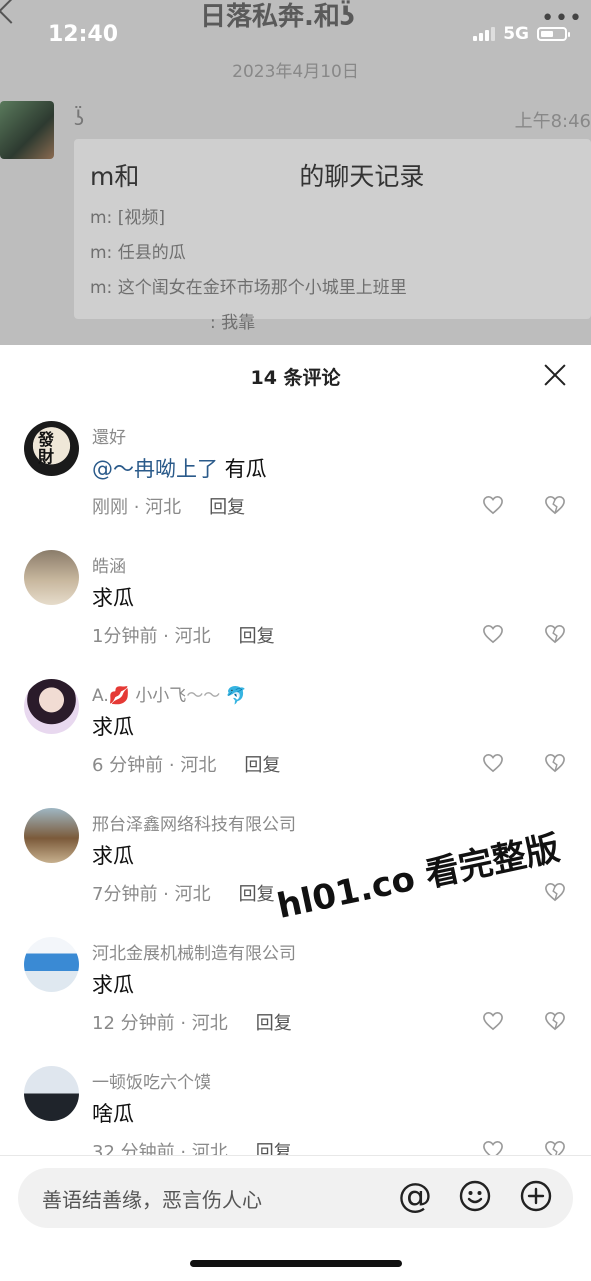  I want to click on comment-text: 啥瓜, so click(113, 1114).